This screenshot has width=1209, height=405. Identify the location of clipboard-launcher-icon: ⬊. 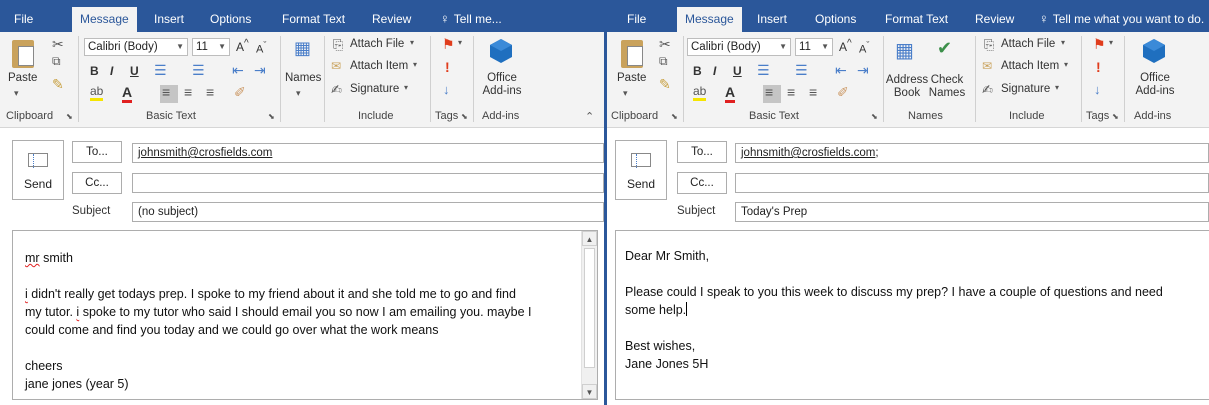
(674, 116).